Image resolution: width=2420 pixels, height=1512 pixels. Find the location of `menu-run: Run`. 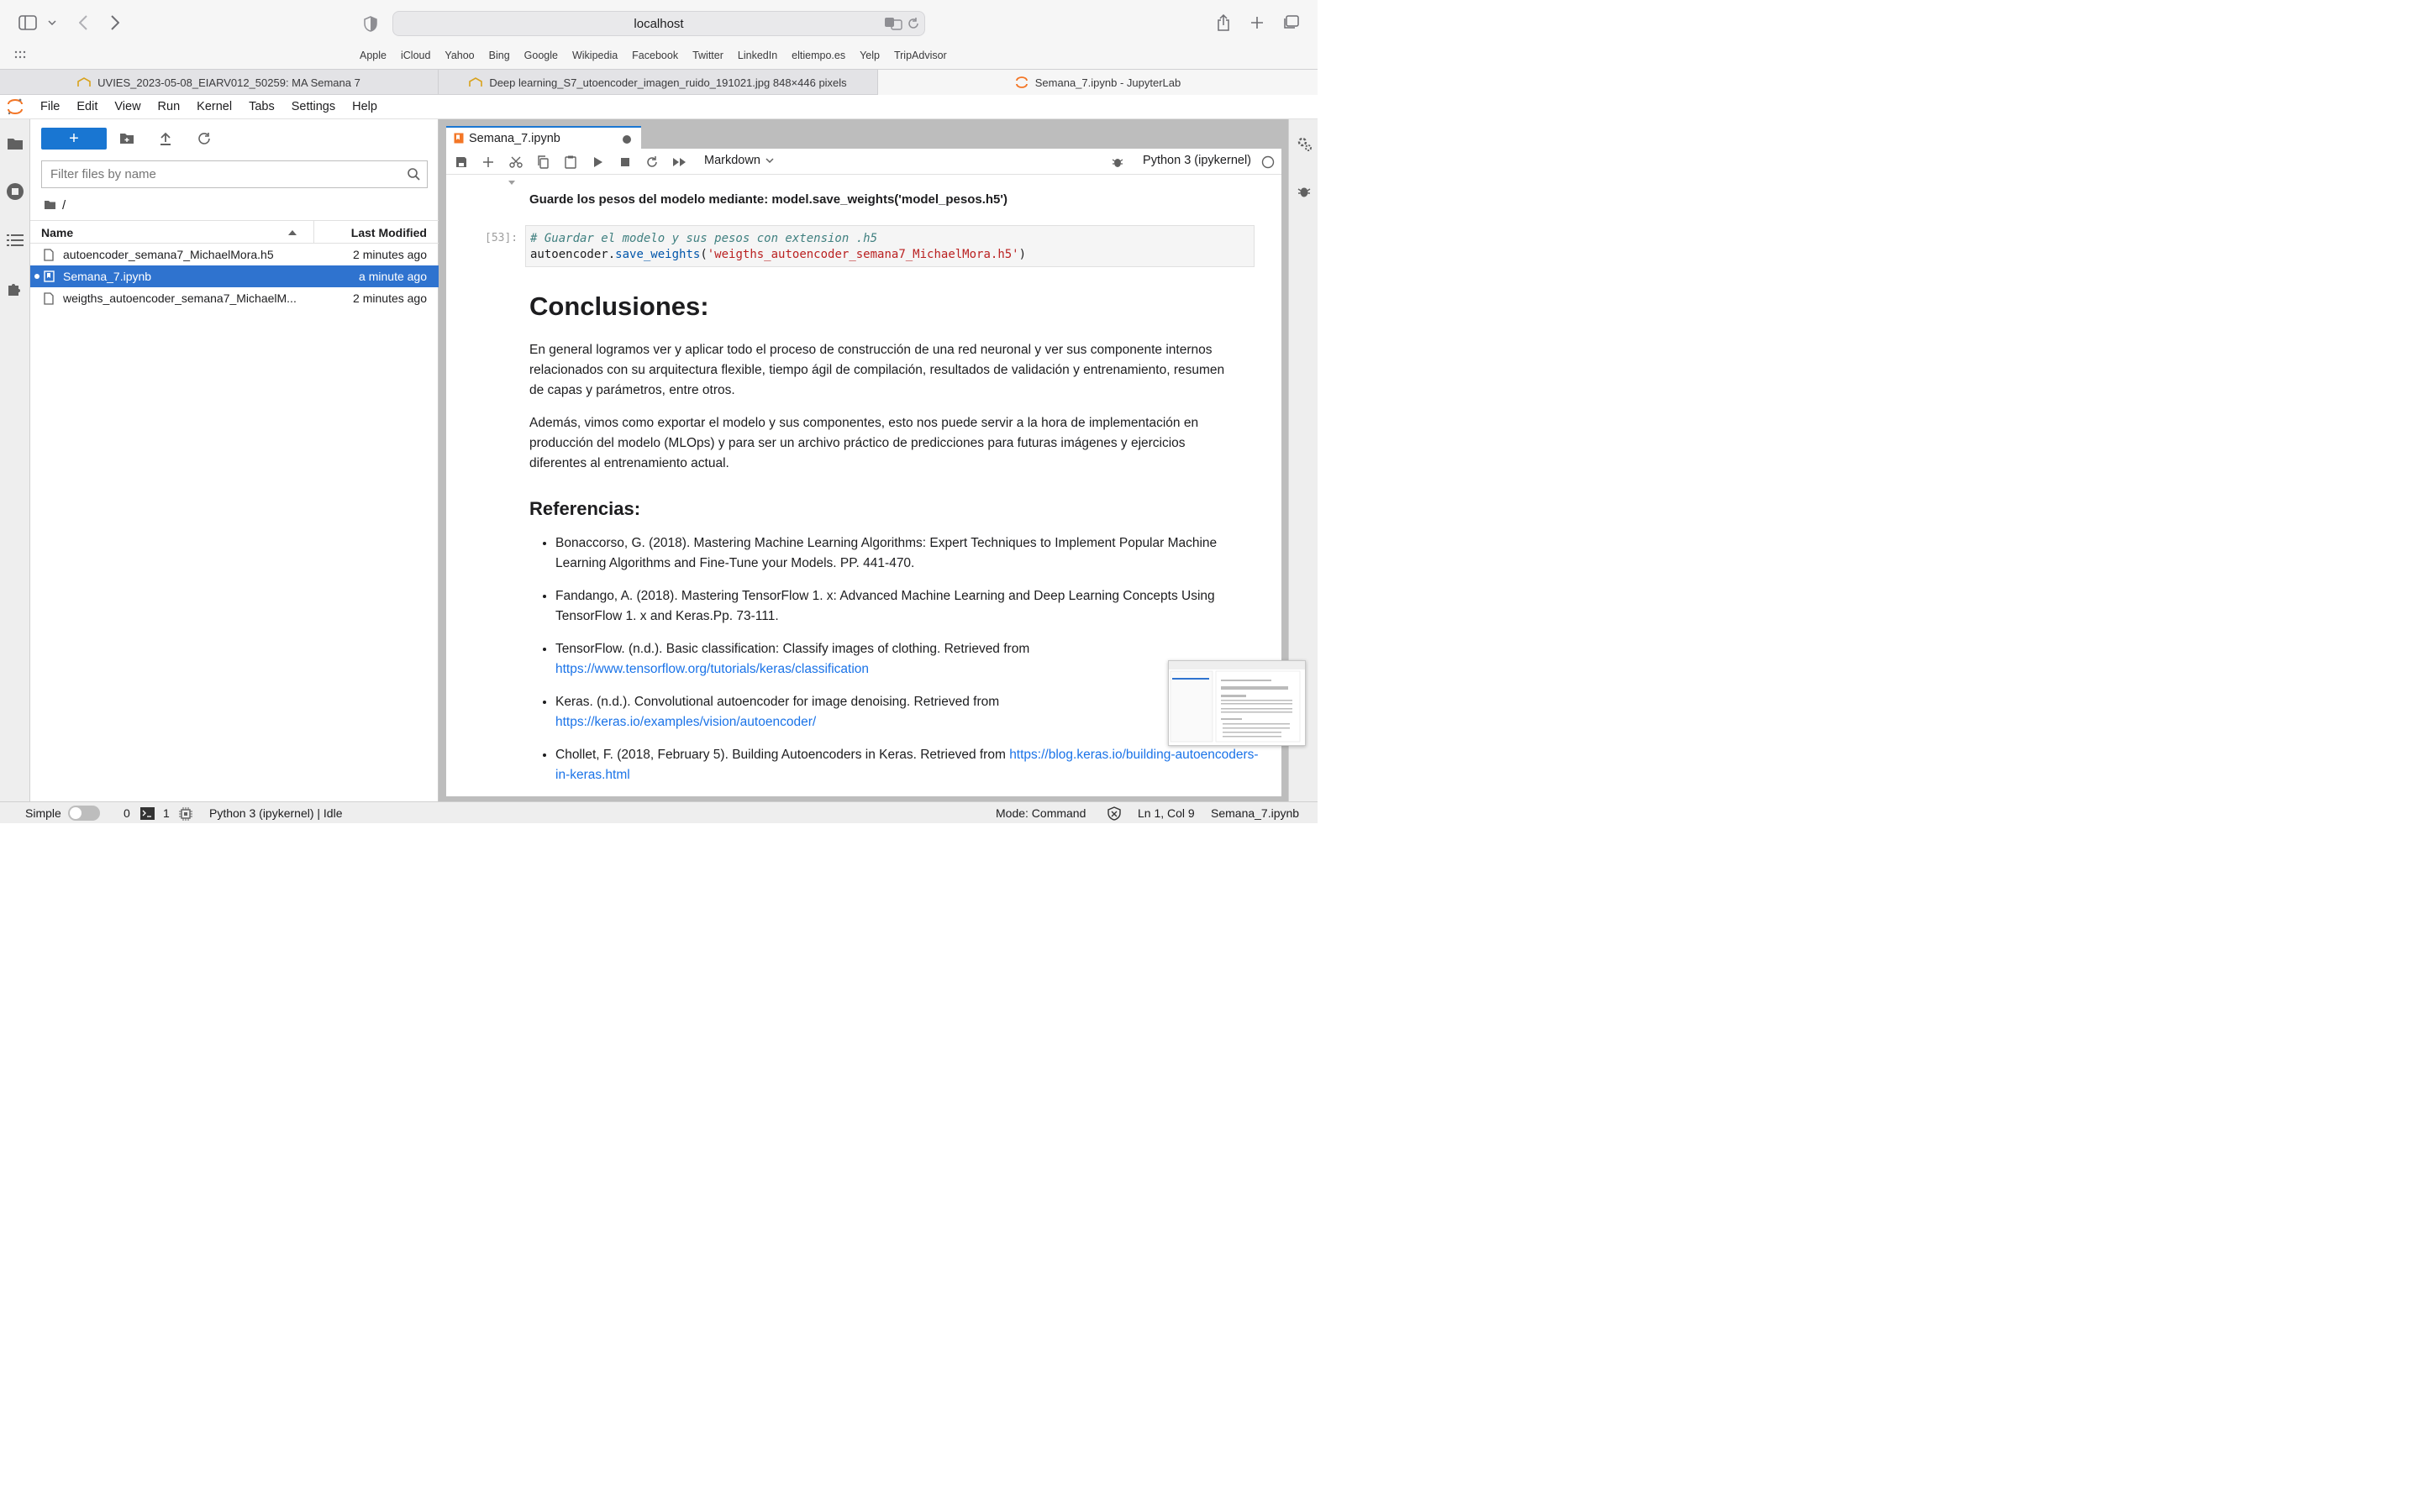

menu-run: Run is located at coordinates (169, 106).